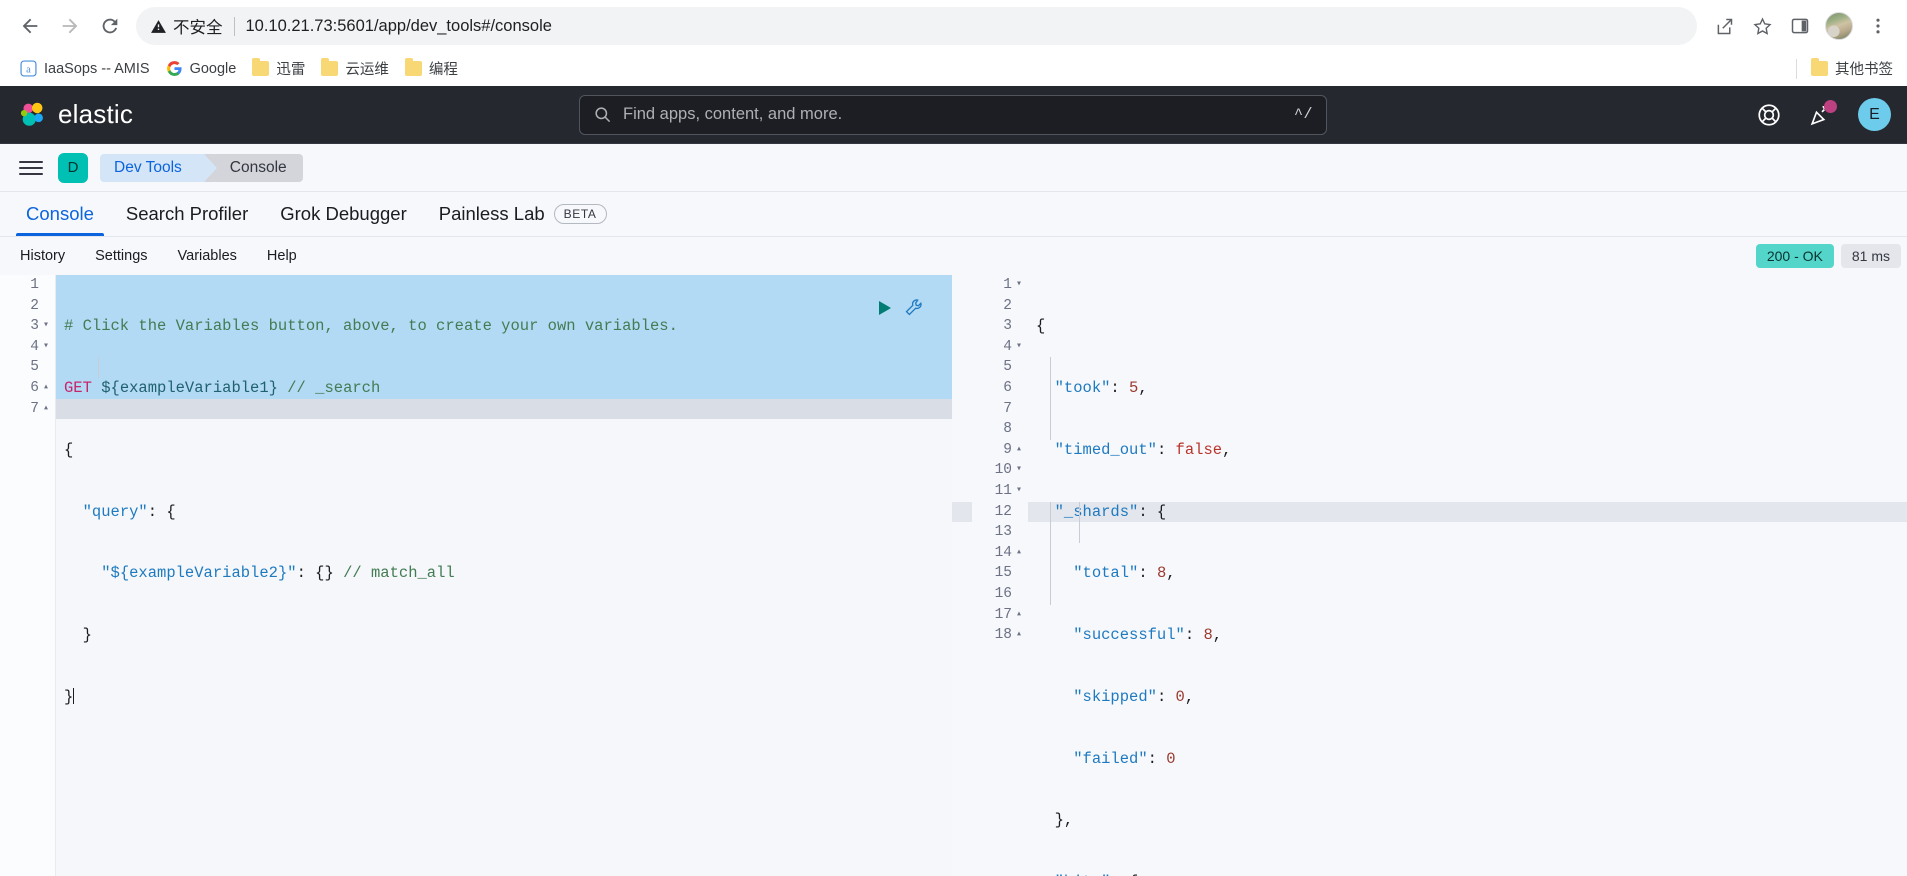  What do you see at coordinates (355, 68) in the screenshot?
I see `bookmark-folder-yunyunwei: 云运维` at bounding box center [355, 68].